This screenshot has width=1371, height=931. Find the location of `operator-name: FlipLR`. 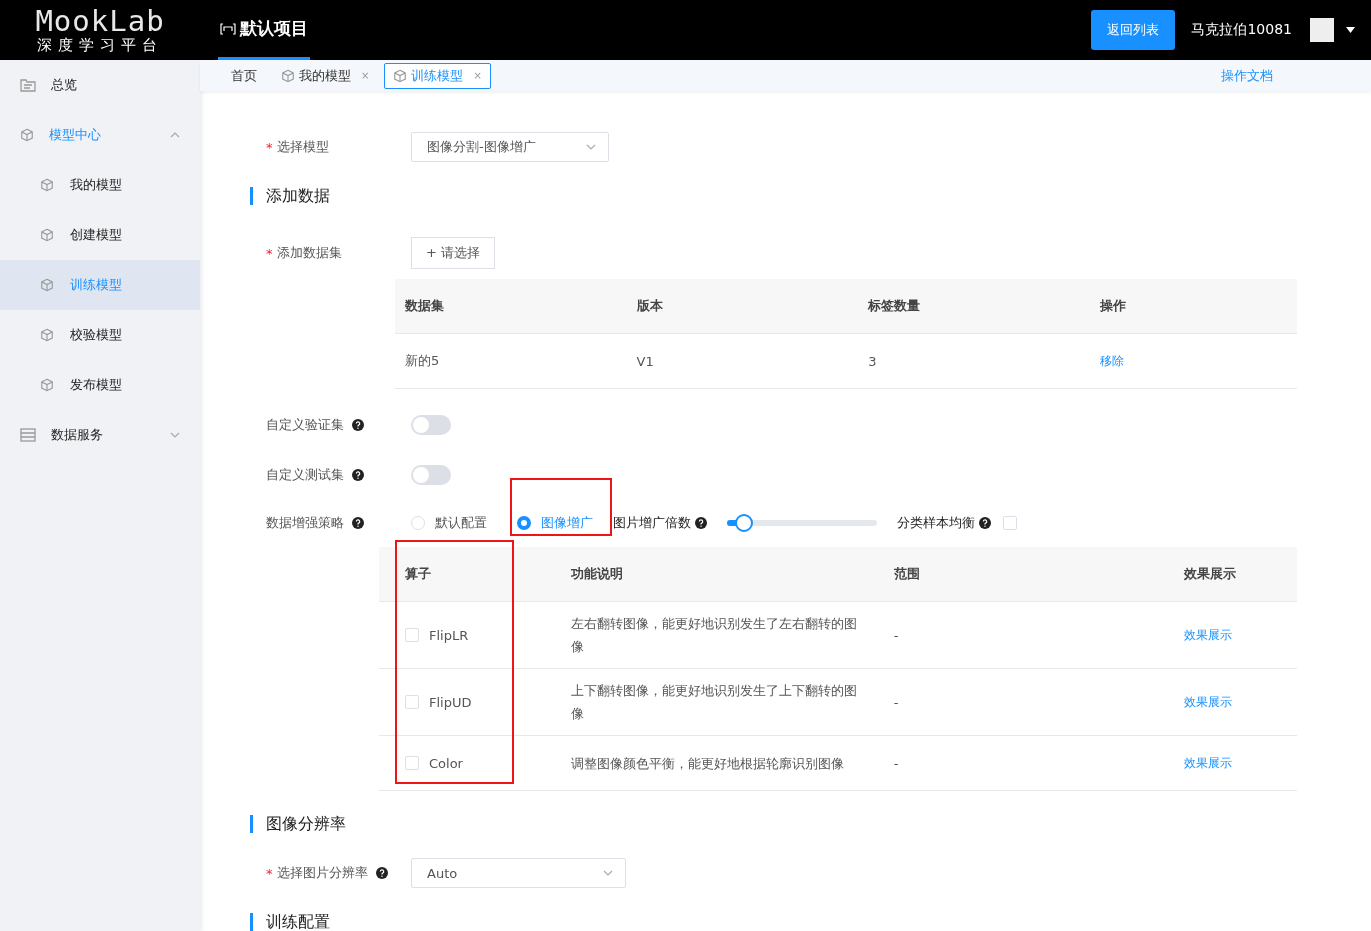

operator-name: FlipLR is located at coordinates (449, 635).